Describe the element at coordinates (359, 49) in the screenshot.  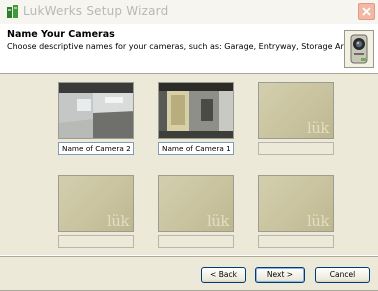
I see `camera-icon` at that location.